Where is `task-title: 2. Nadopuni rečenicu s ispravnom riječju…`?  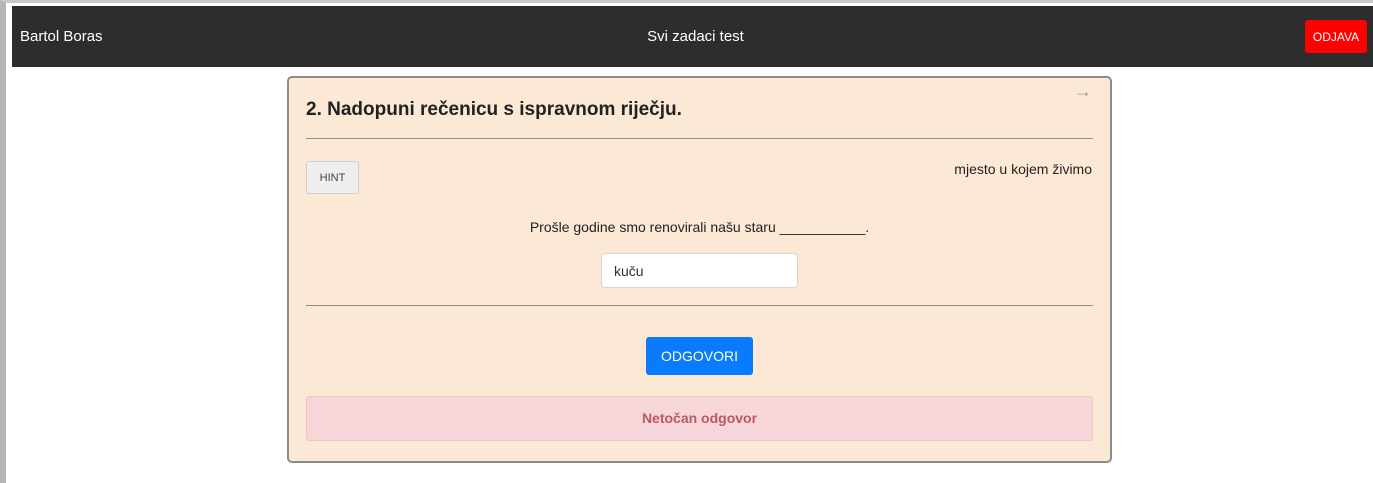
task-title: 2. Nadopuni rečenicu s ispravnom riječju… is located at coordinates (494, 109).